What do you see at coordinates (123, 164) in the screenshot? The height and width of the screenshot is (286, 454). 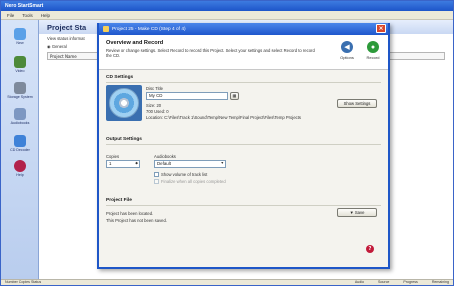 I see `copies-spinner: 1 ◆` at bounding box center [123, 164].